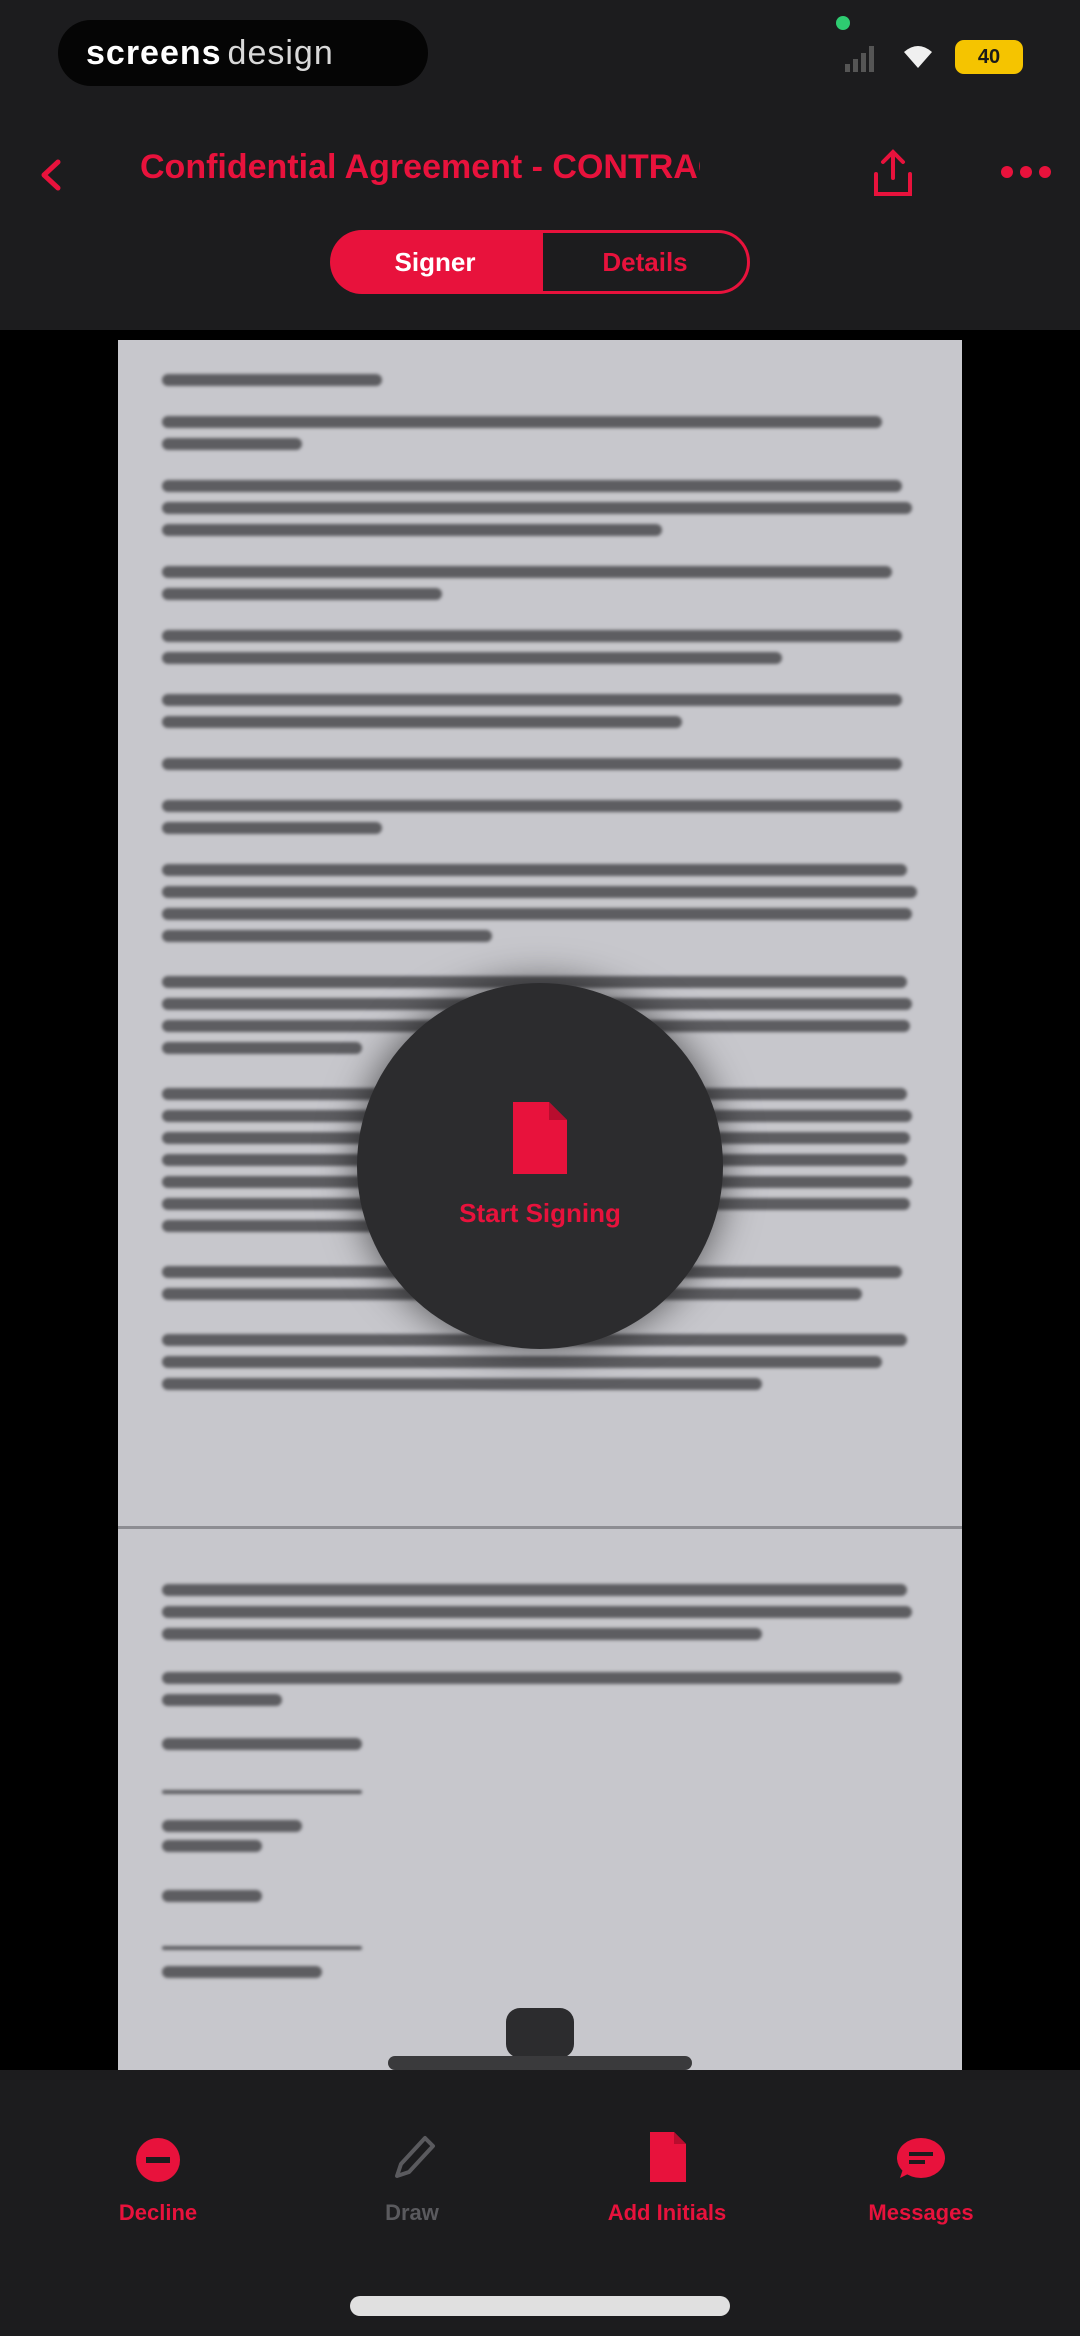 Image resolution: width=1080 pixels, height=2336 pixels. Describe the element at coordinates (540, 2063) in the screenshot. I see `page-scroll-bar` at that location.